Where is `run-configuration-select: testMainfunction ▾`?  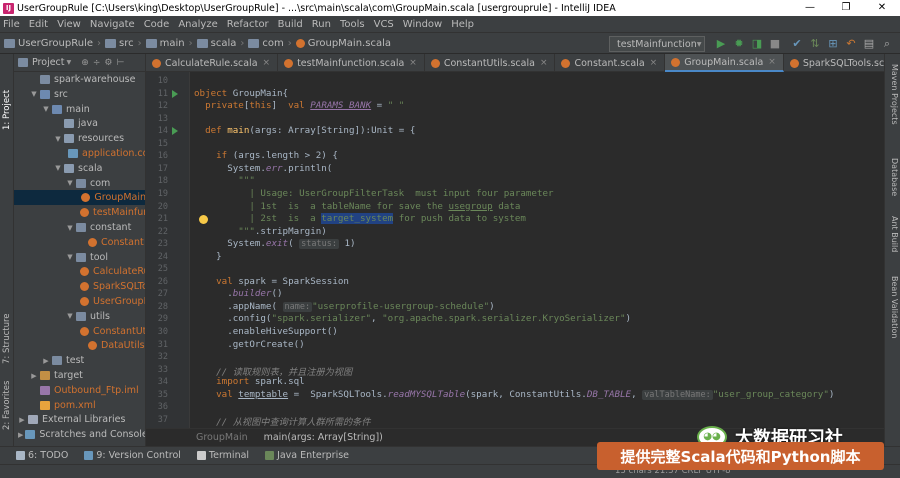
run-configuration-select: testMainfunction ▾ is located at coordinates (657, 44).